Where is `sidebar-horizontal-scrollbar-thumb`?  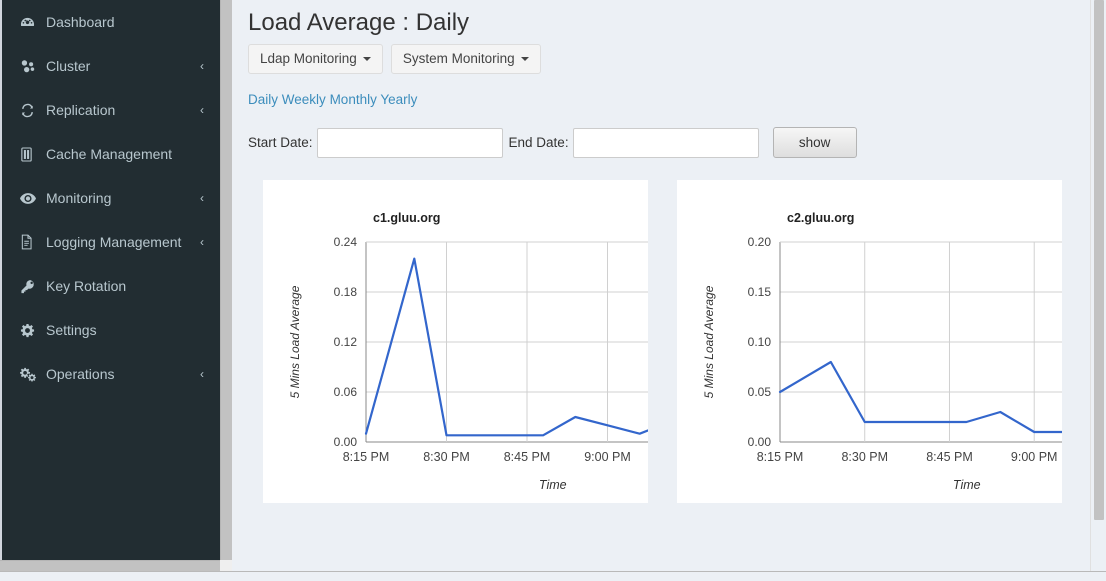 sidebar-horizontal-scrollbar-thumb is located at coordinates (110, 565).